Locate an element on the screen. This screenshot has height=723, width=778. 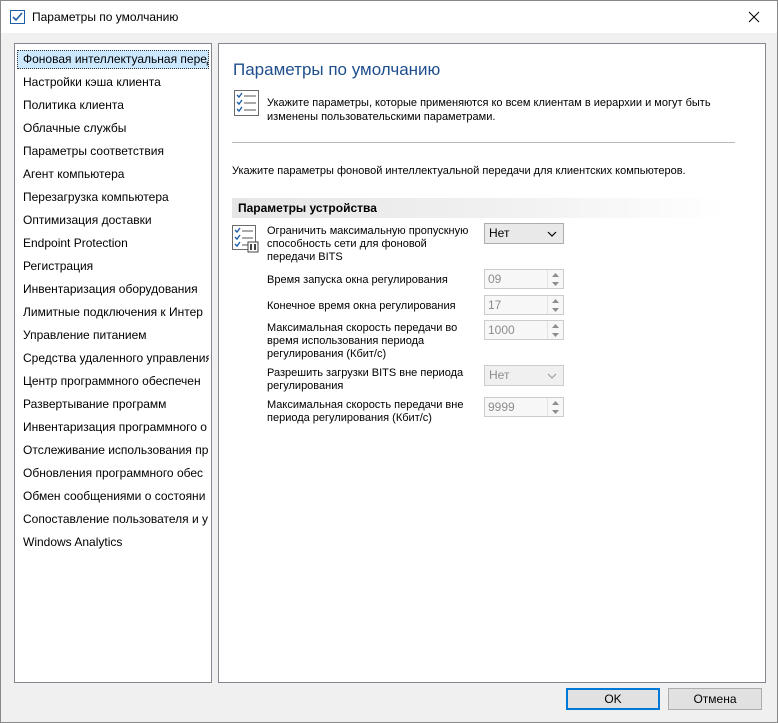
sidebar-item-delivery-optimization: Оптимизация доставки is located at coordinates (113, 220).